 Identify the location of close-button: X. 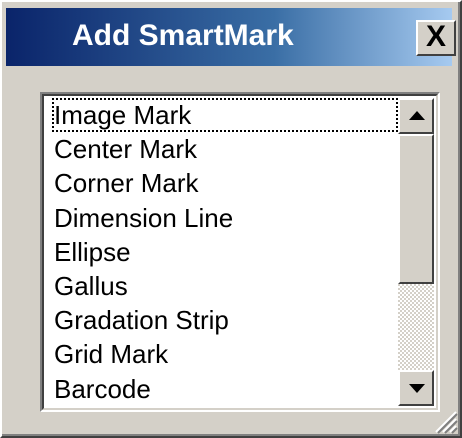
(436, 38).